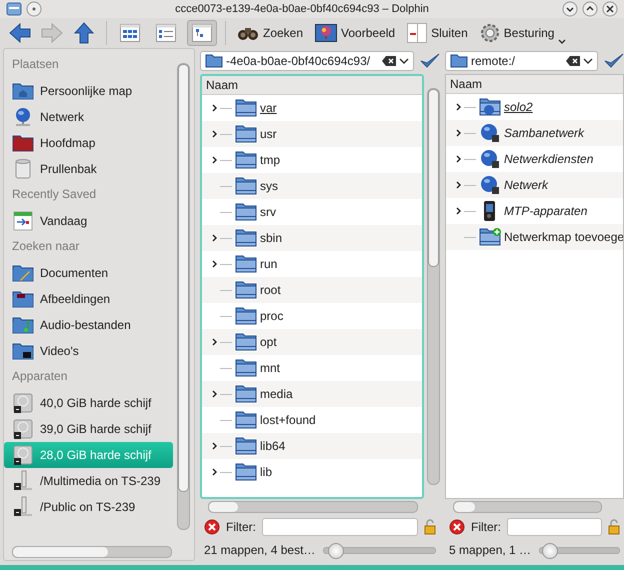 This screenshot has height=570, width=624. Describe the element at coordinates (562, 42) in the screenshot. I see `caret-icon` at that location.